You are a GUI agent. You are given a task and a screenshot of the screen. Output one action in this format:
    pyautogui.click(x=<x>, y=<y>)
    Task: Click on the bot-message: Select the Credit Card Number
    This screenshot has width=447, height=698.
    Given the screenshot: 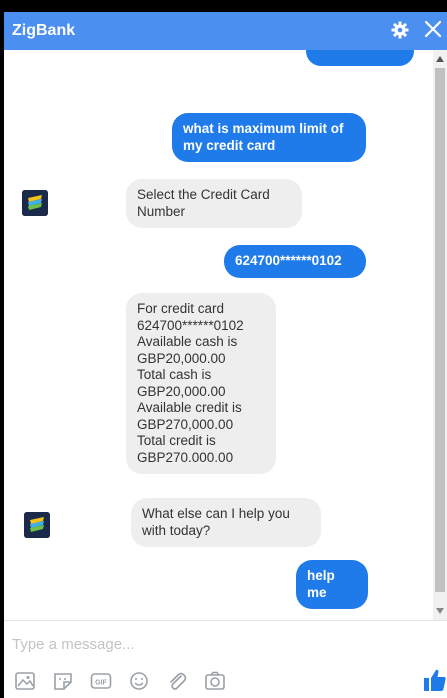 What is the action you would take?
    pyautogui.click(x=214, y=203)
    